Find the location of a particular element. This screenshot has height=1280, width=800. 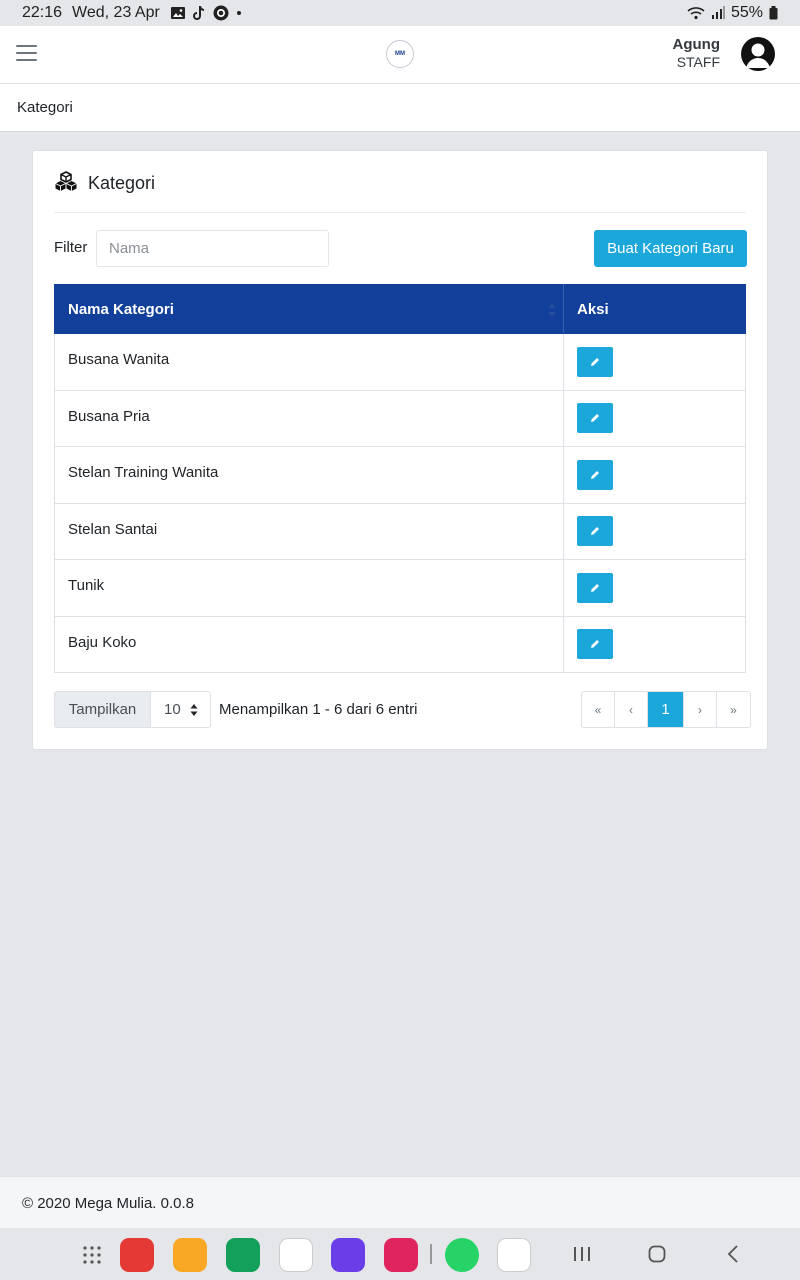

whatsapp-app-icon is located at coordinates (462, 1255).